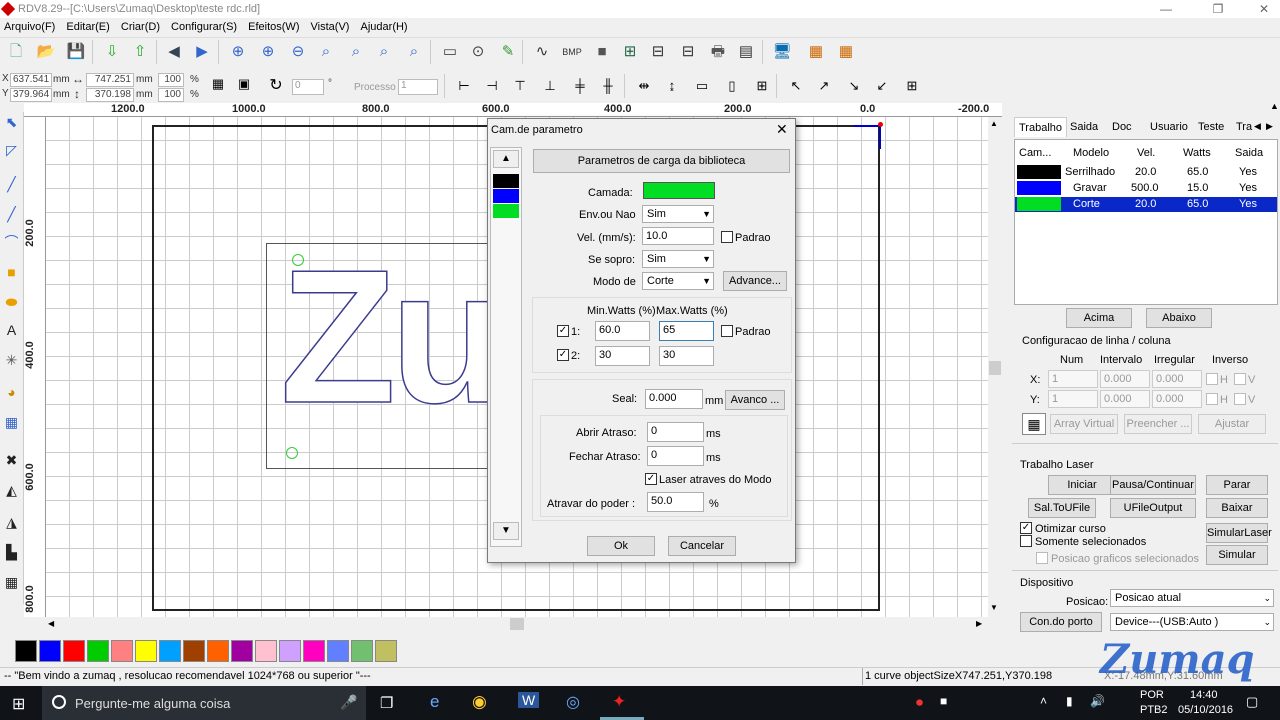  What do you see at coordinates (816, 52) in the screenshot?
I see `array-icon: ▦` at bounding box center [816, 52].